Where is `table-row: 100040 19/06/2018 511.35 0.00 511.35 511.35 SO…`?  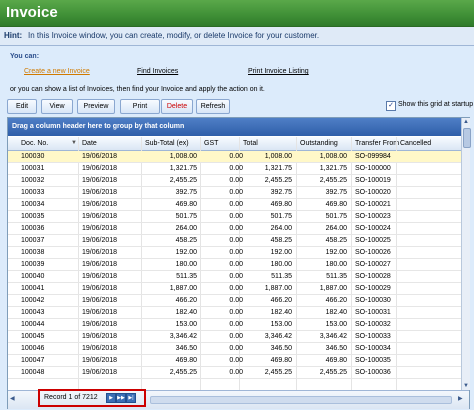
table-row: 100040 19/06/2018 511.35 0.00 511.35 511.35 SO… is located at coordinates (234, 277).